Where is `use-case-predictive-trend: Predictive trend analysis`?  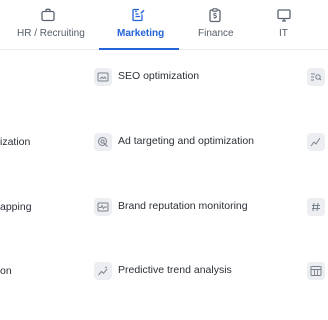
use-case-predictive-trend: Predictive trend analysis is located at coordinates (198, 272).